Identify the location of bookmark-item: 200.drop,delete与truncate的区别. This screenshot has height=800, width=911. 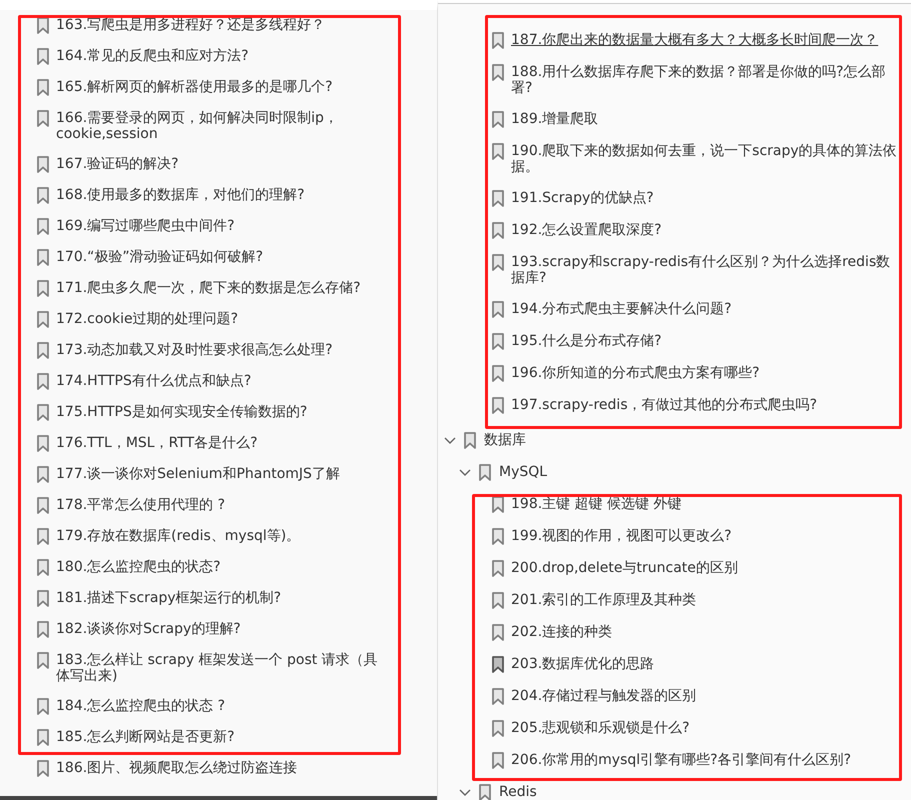
(705, 568).